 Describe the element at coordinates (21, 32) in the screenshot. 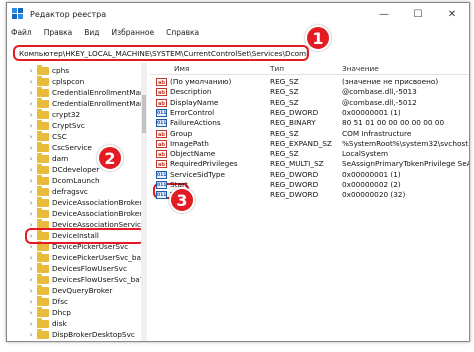

I see `menu-file: Файл` at that location.